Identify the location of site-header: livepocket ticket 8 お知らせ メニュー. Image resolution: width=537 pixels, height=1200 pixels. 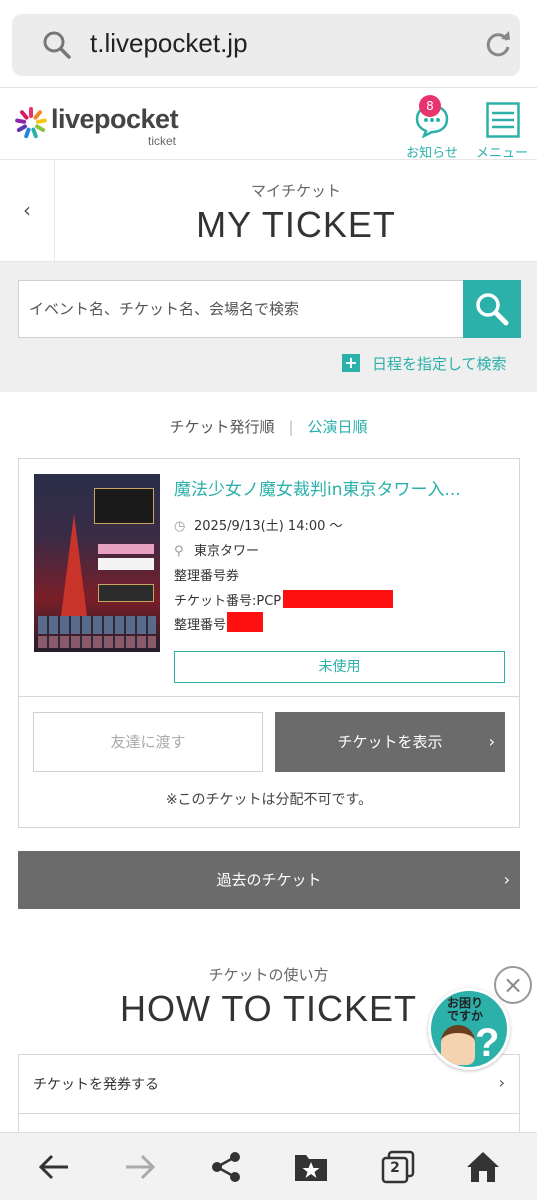
(268, 124).